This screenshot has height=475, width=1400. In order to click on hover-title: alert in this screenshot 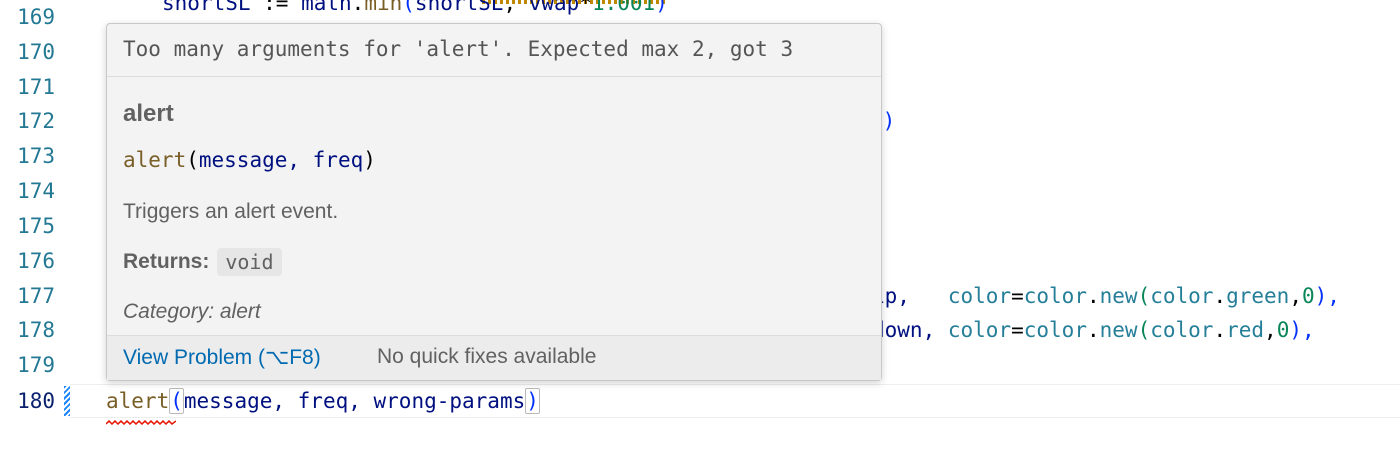, I will do `click(148, 113)`.